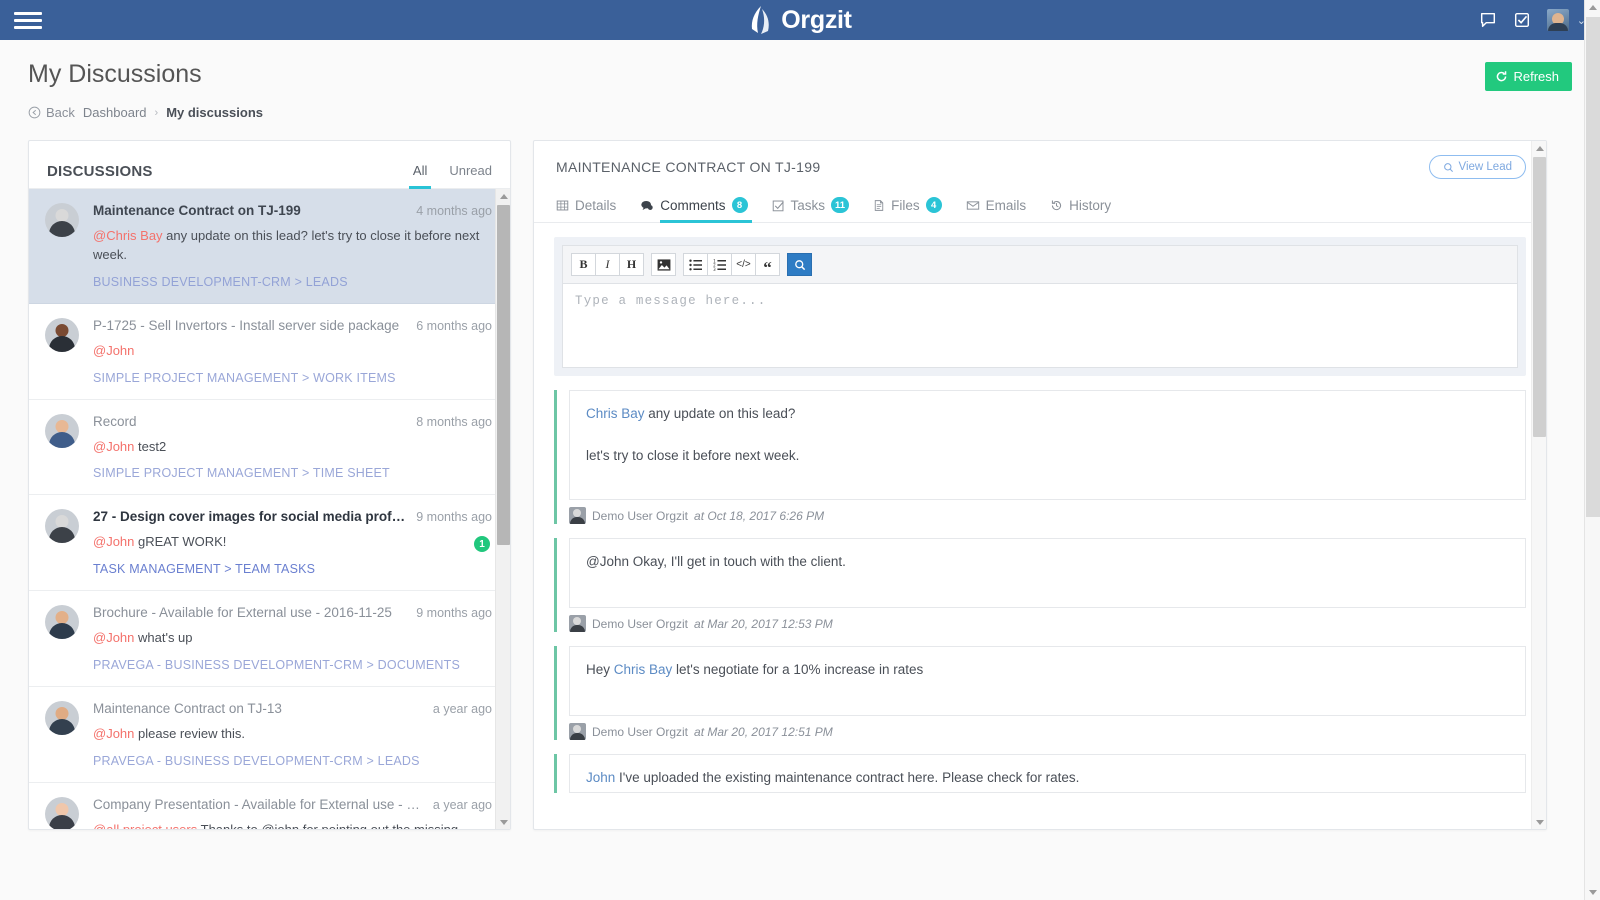 This screenshot has height=900, width=1600. I want to click on italic-button: I, so click(607, 264).